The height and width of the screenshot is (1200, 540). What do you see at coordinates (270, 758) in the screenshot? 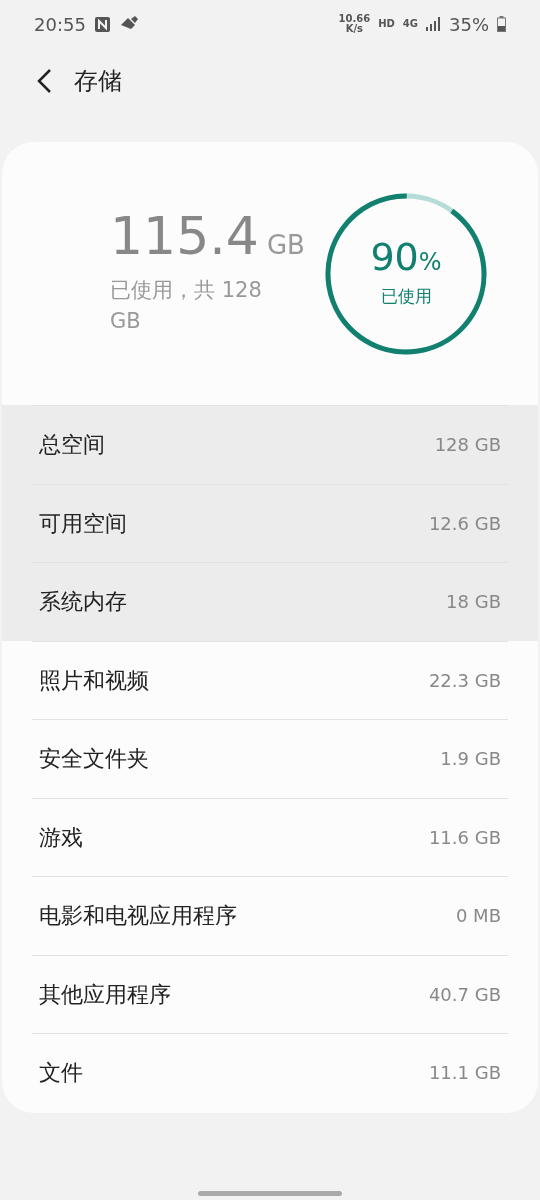
I see `storage-row: 安全文件夹 1.9 GB` at bounding box center [270, 758].